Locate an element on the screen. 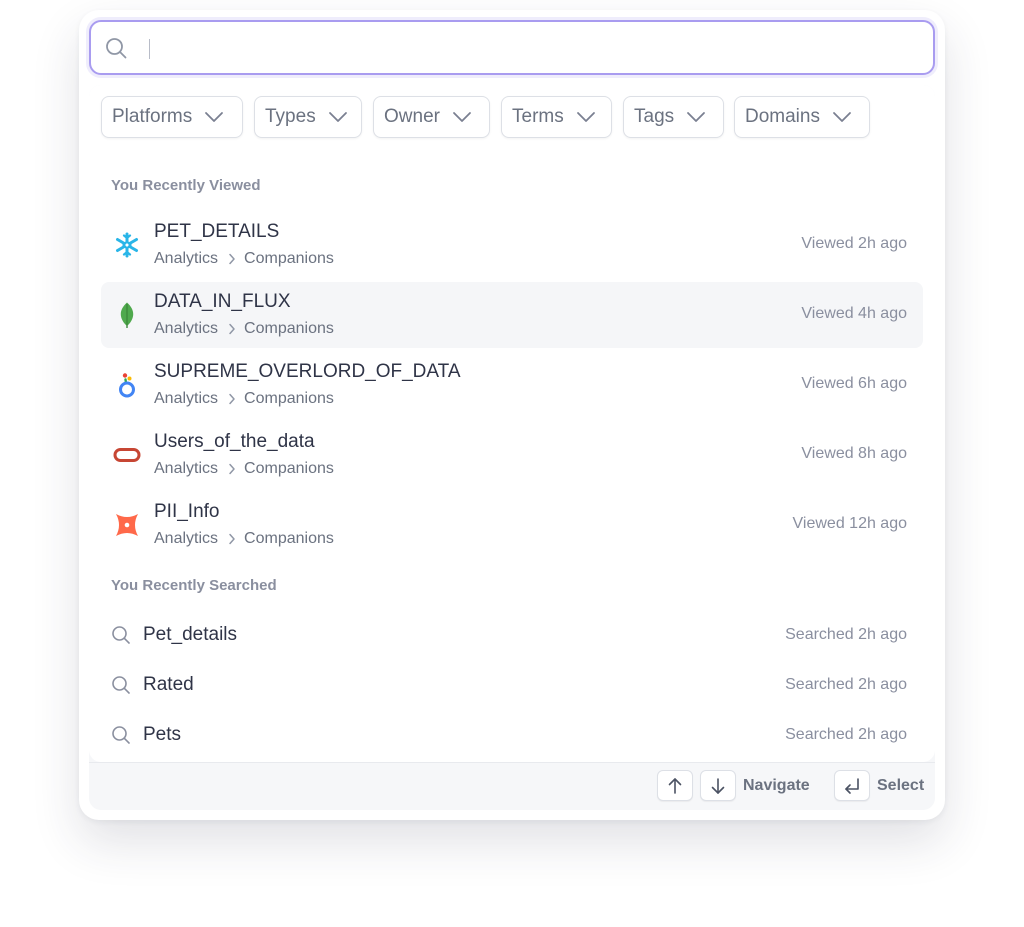 Image resolution: width=1024 pixels, height=927 pixels. filter-label: Domains is located at coordinates (782, 116).